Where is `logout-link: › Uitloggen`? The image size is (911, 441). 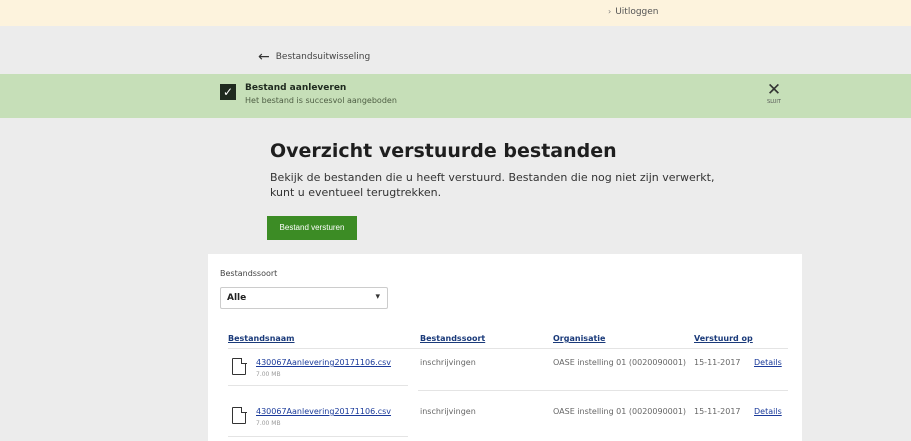
logout-link: › Uitloggen is located at coordinates (633, 12).